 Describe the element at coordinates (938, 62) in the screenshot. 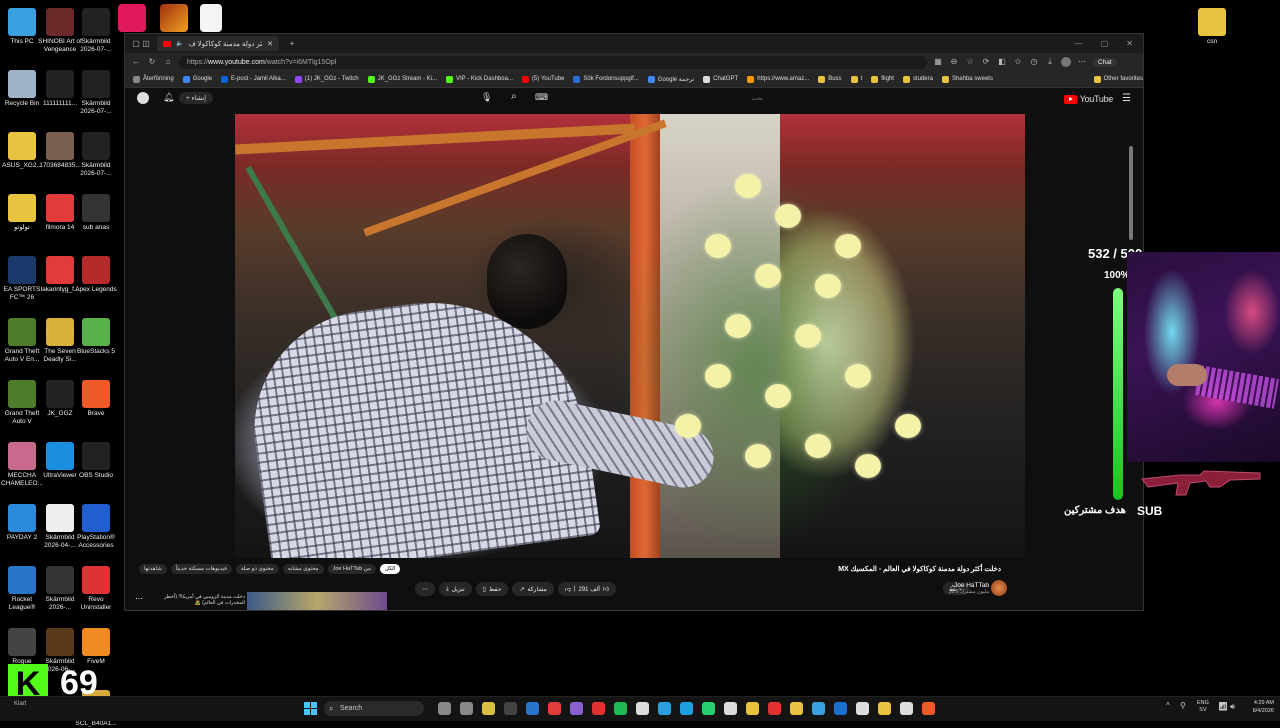

I see `apps-icon: ▦` at that location.